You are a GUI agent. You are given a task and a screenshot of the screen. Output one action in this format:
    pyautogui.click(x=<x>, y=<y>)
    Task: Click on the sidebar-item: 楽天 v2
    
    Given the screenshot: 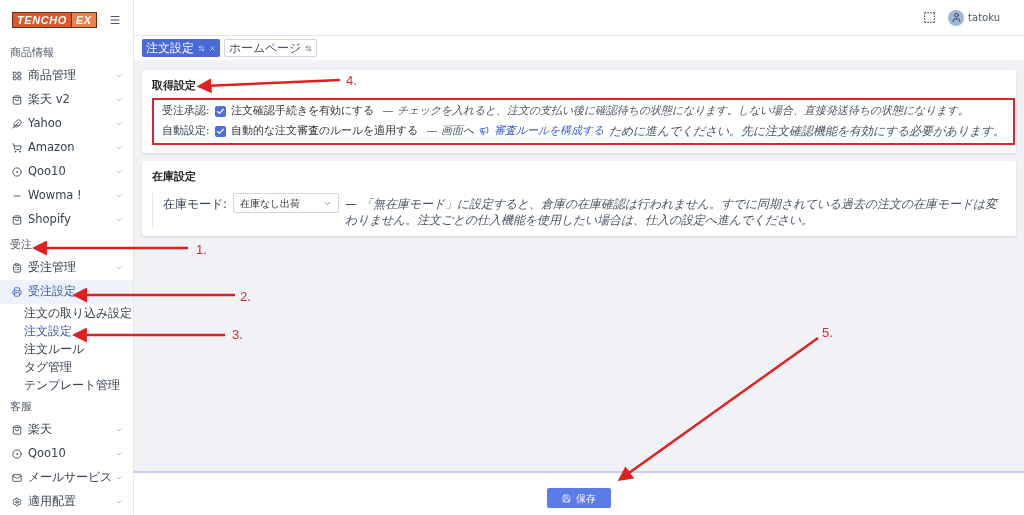 What is the action you would take?
    pyautogui.click(x=66, y=100)
    